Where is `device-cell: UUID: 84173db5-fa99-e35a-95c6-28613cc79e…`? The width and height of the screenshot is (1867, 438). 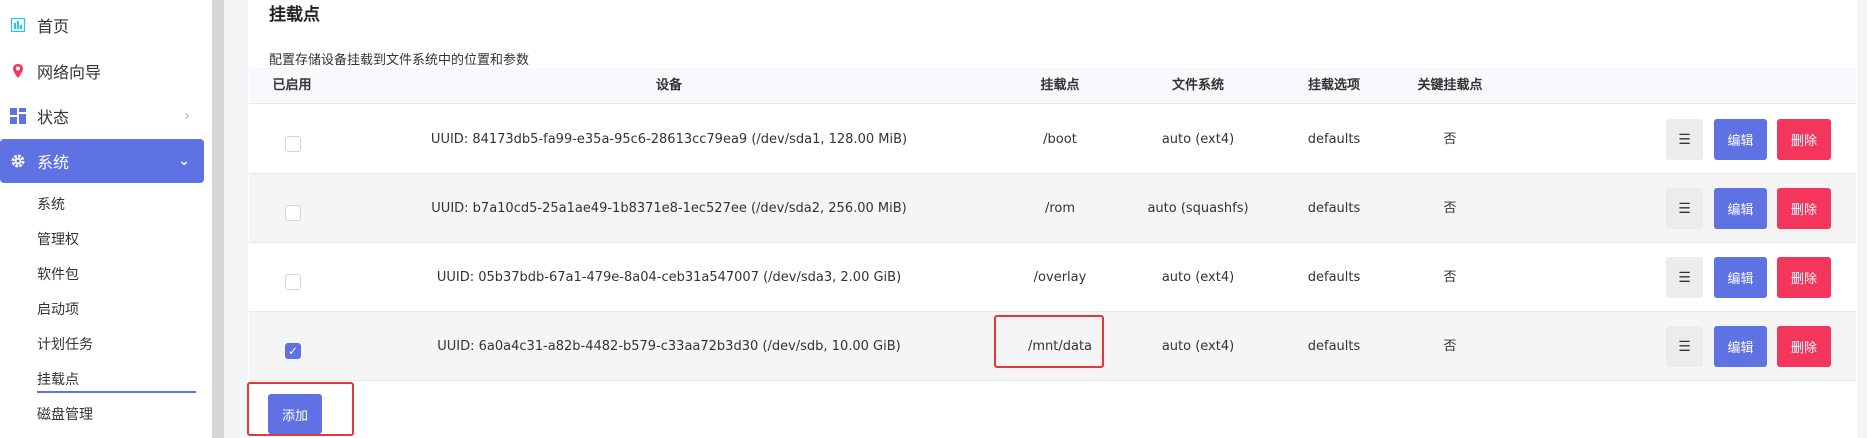 device-cell: UUID: 84173db5-fa99-e35a-95c6-28613cc79e… is located at coordinates (669, 139).